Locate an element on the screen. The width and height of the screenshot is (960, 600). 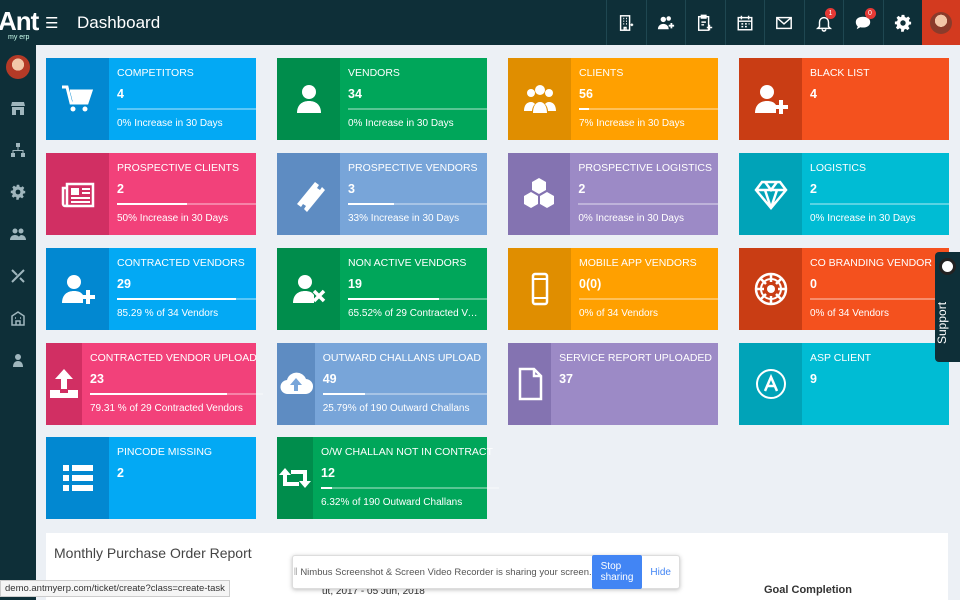
mobile-icon is located at coordinates (539, 289).